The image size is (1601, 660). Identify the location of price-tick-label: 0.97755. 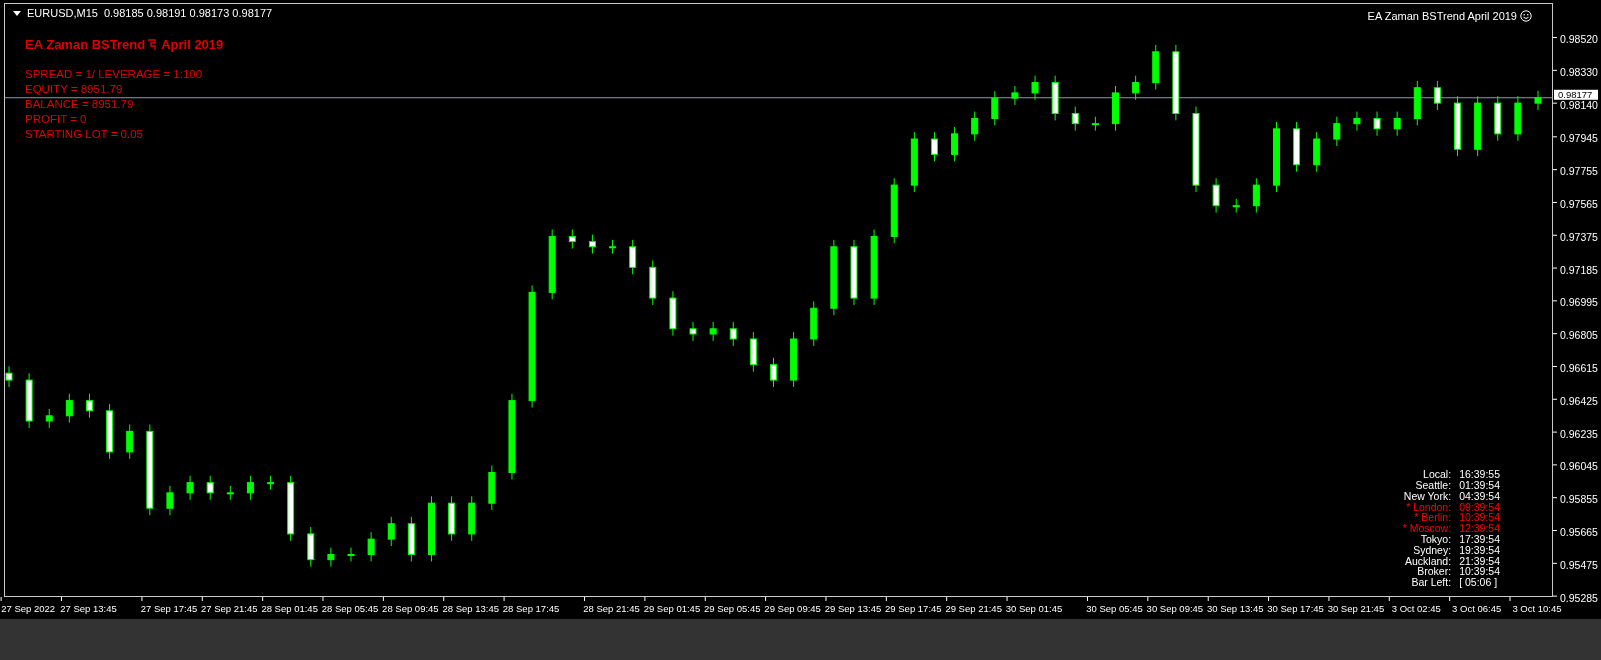
(1579, 171).